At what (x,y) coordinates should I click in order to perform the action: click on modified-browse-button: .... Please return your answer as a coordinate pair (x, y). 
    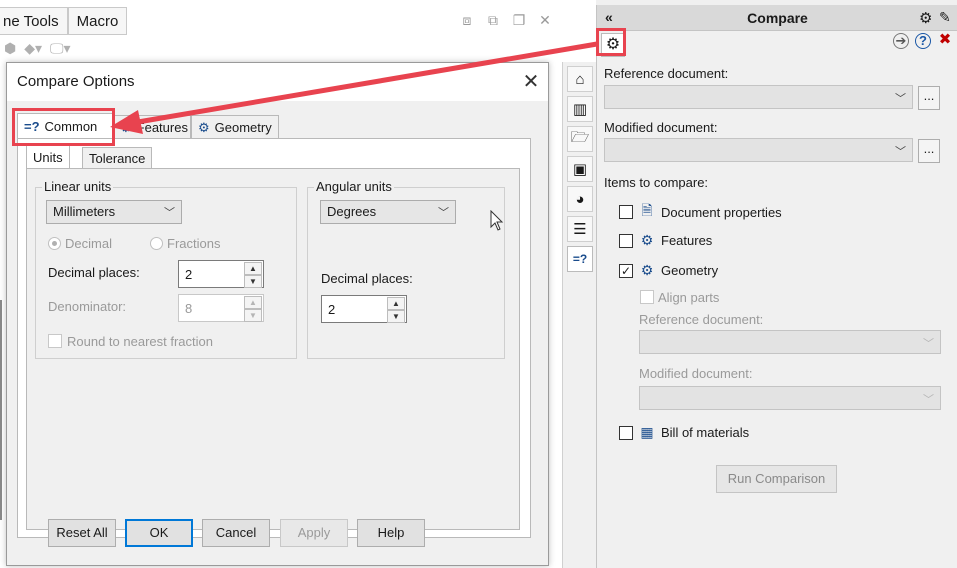
    Looking at the image, I should click on (929, 151).